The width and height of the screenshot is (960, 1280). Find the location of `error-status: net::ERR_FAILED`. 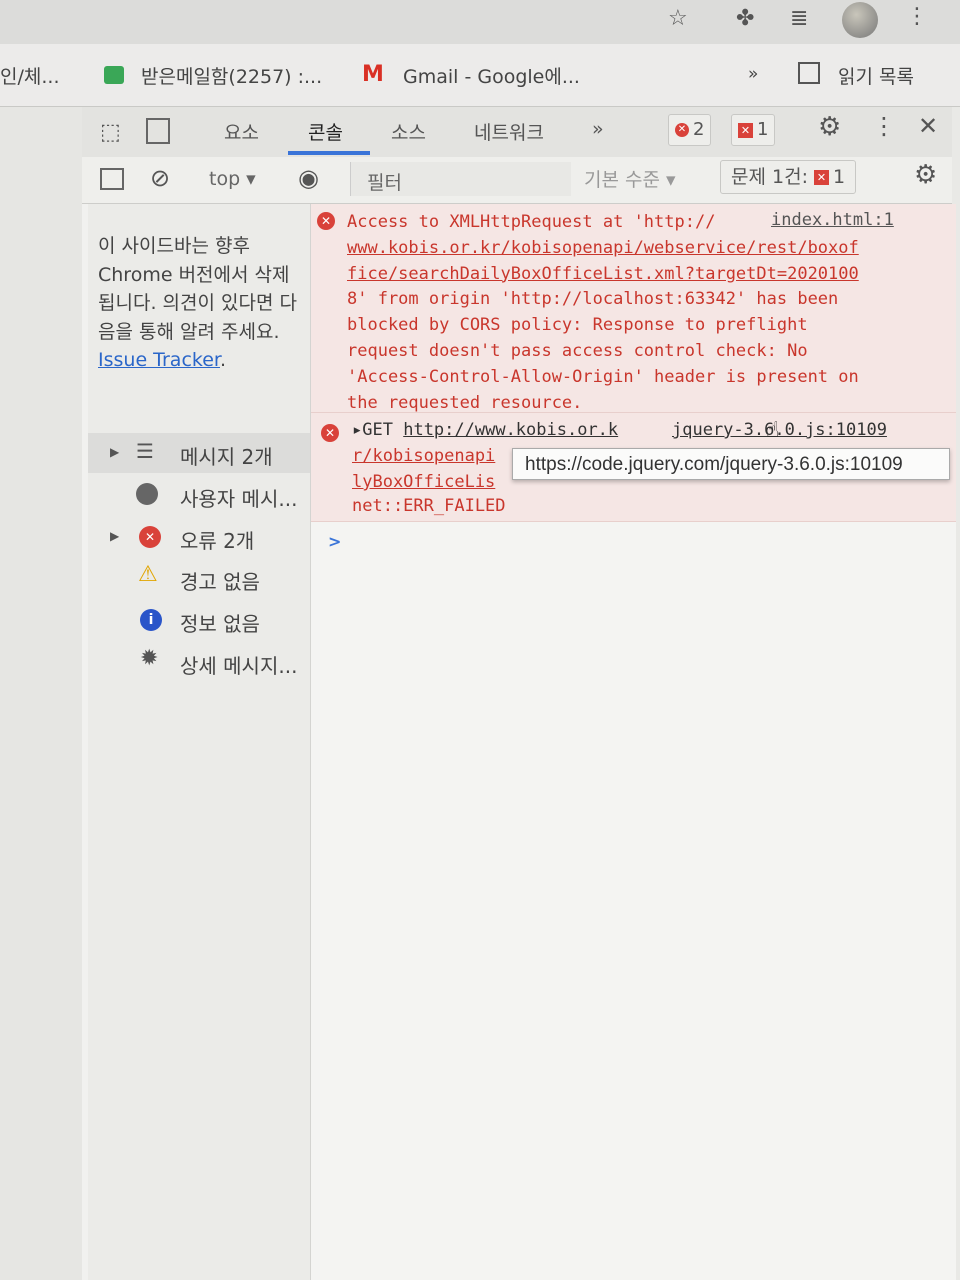

error-status: net::ERR_FAILED is located at coordinates (429, 506).